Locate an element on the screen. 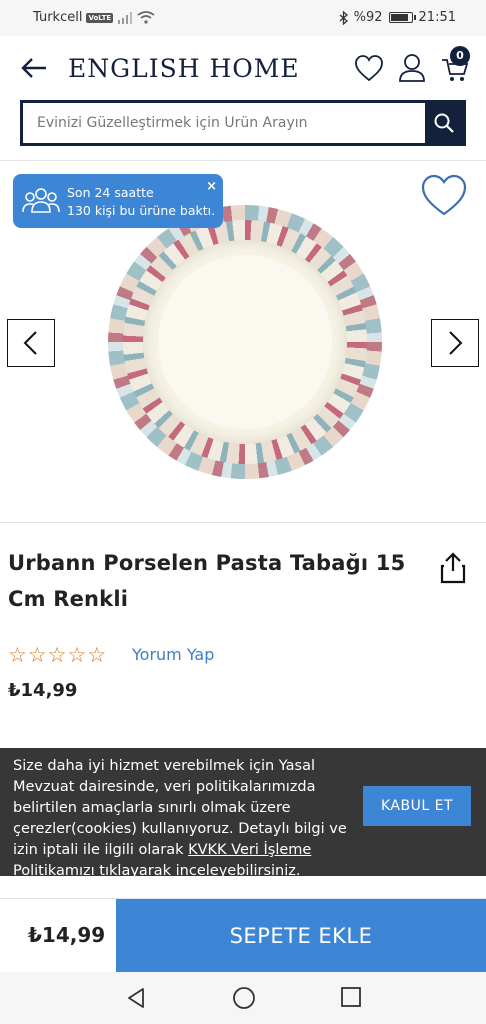 Image resolution: width=486 pixels, height=1024 pixels. viewers-notice: Son 24 saatte 130 kişi bu ürüne baktı. × is located at coordinates (118, 201).